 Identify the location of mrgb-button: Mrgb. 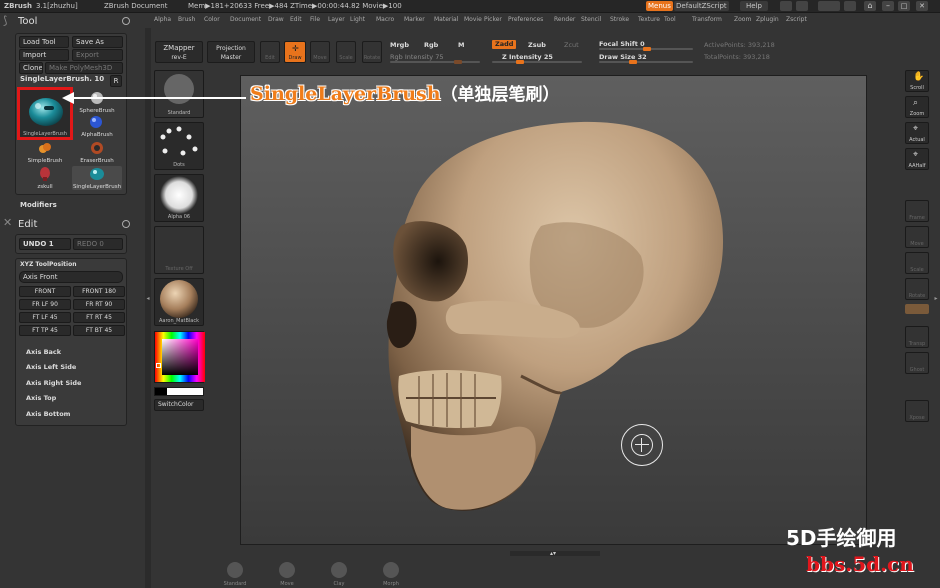
(399, 45).